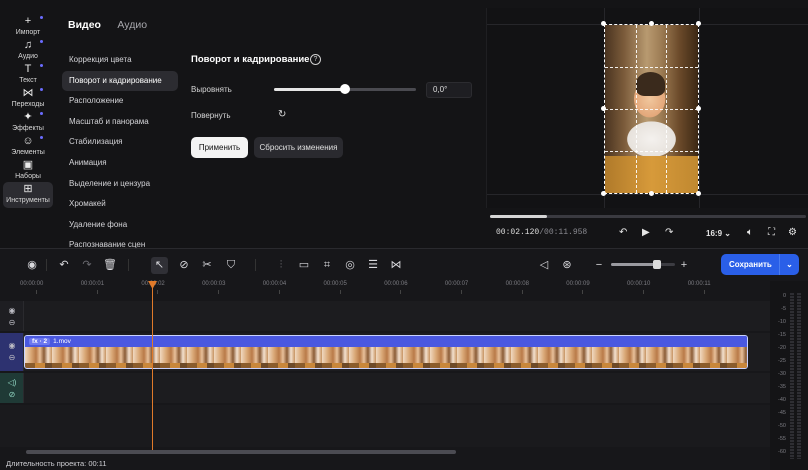 The width and height of the screenshot is (808, 470). I want to click on zoom-out-icon: −, so click(599, 265).